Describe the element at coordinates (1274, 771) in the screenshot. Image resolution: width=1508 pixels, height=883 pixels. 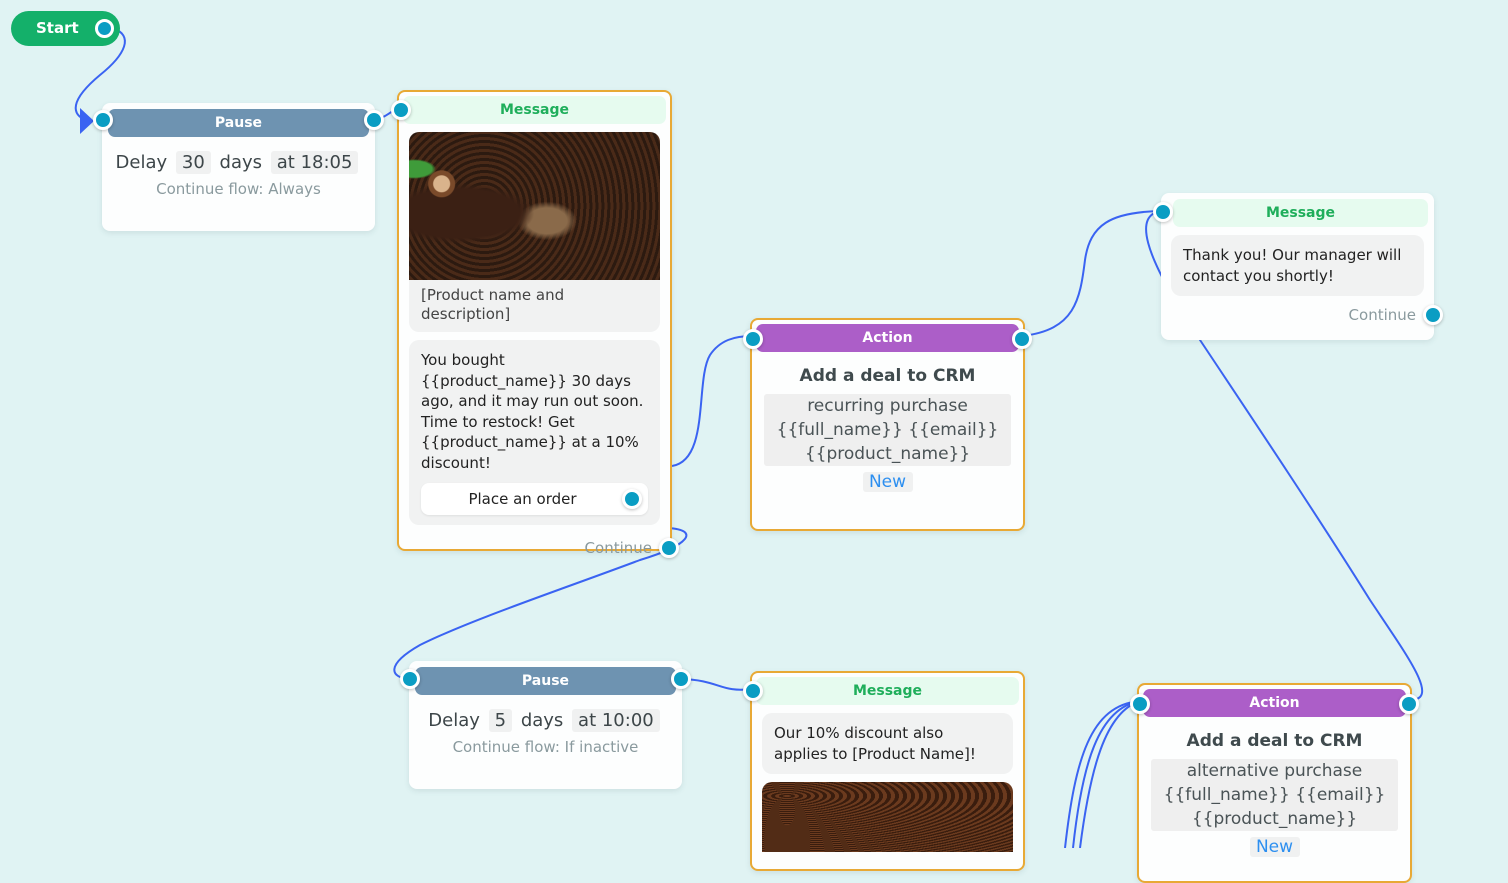
I see `deal-name: alternative purchase` at that location.